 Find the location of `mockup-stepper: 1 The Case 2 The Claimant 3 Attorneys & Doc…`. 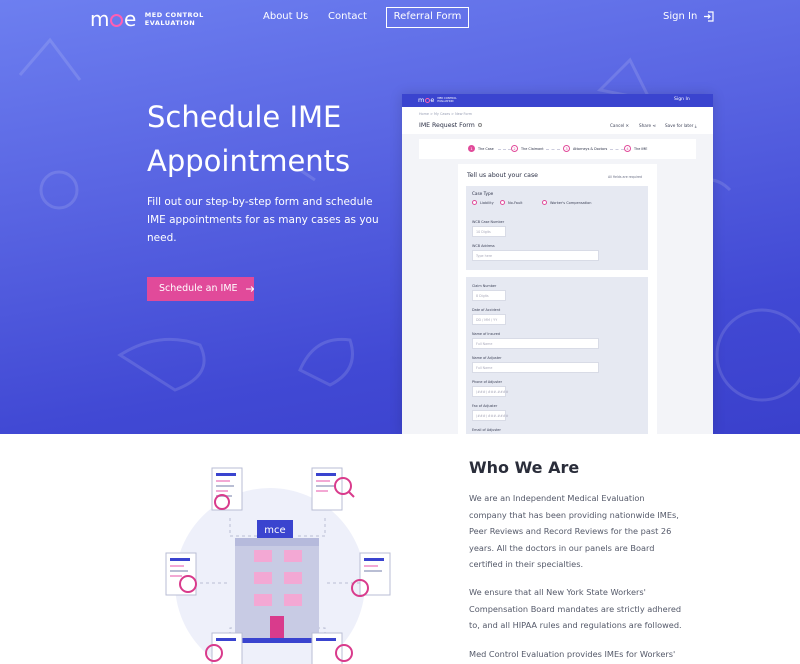

mockup-stepper: 1 The Case 2 The Claimant 3 Attorneys & Doc… is located at coordinates (557, 149).